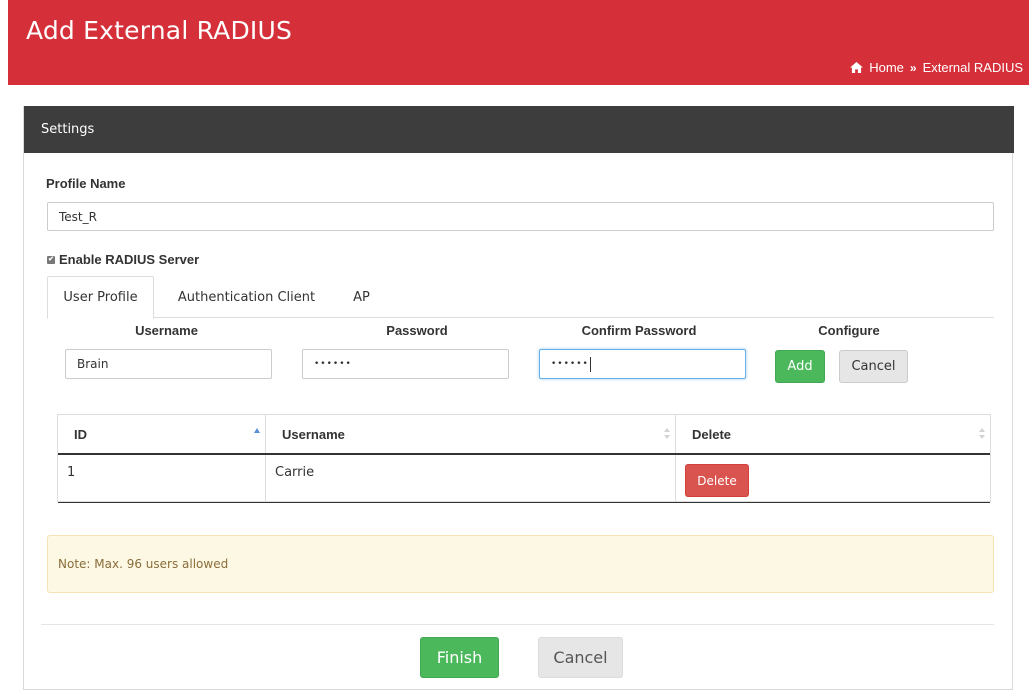 The width and height of the screenshot is (1029, 697). I want to click on tab-user-profile: User Profile, so click(100, 297).